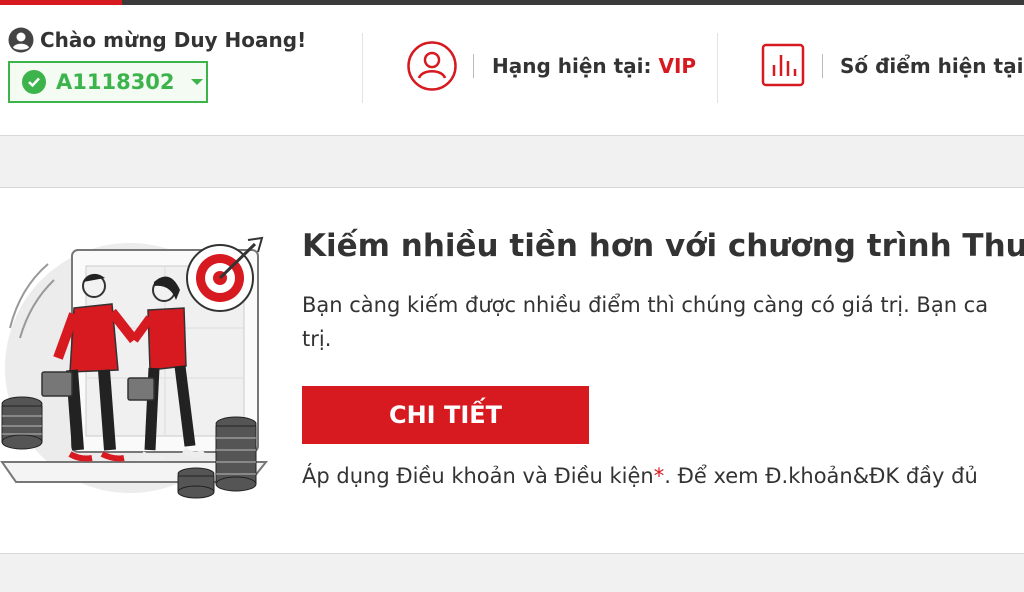  I want to click on greeting: Chào mừng Duy Hoang!, so click(157, 40).